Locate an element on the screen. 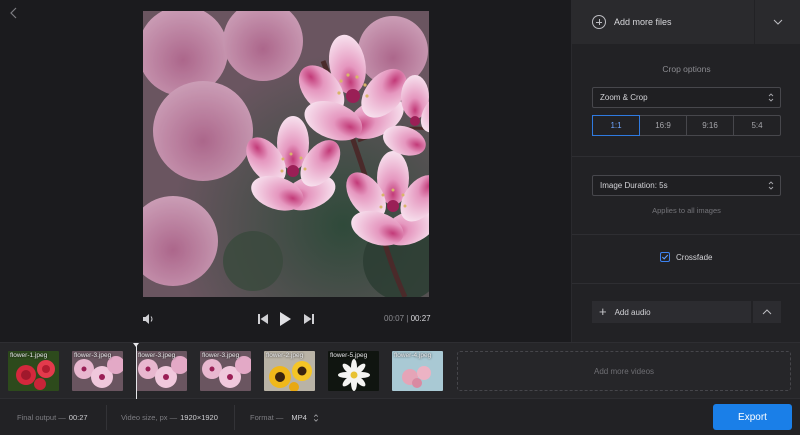 The image size is (800, 435). skip-forward-button is located at coordinates (309, 319).